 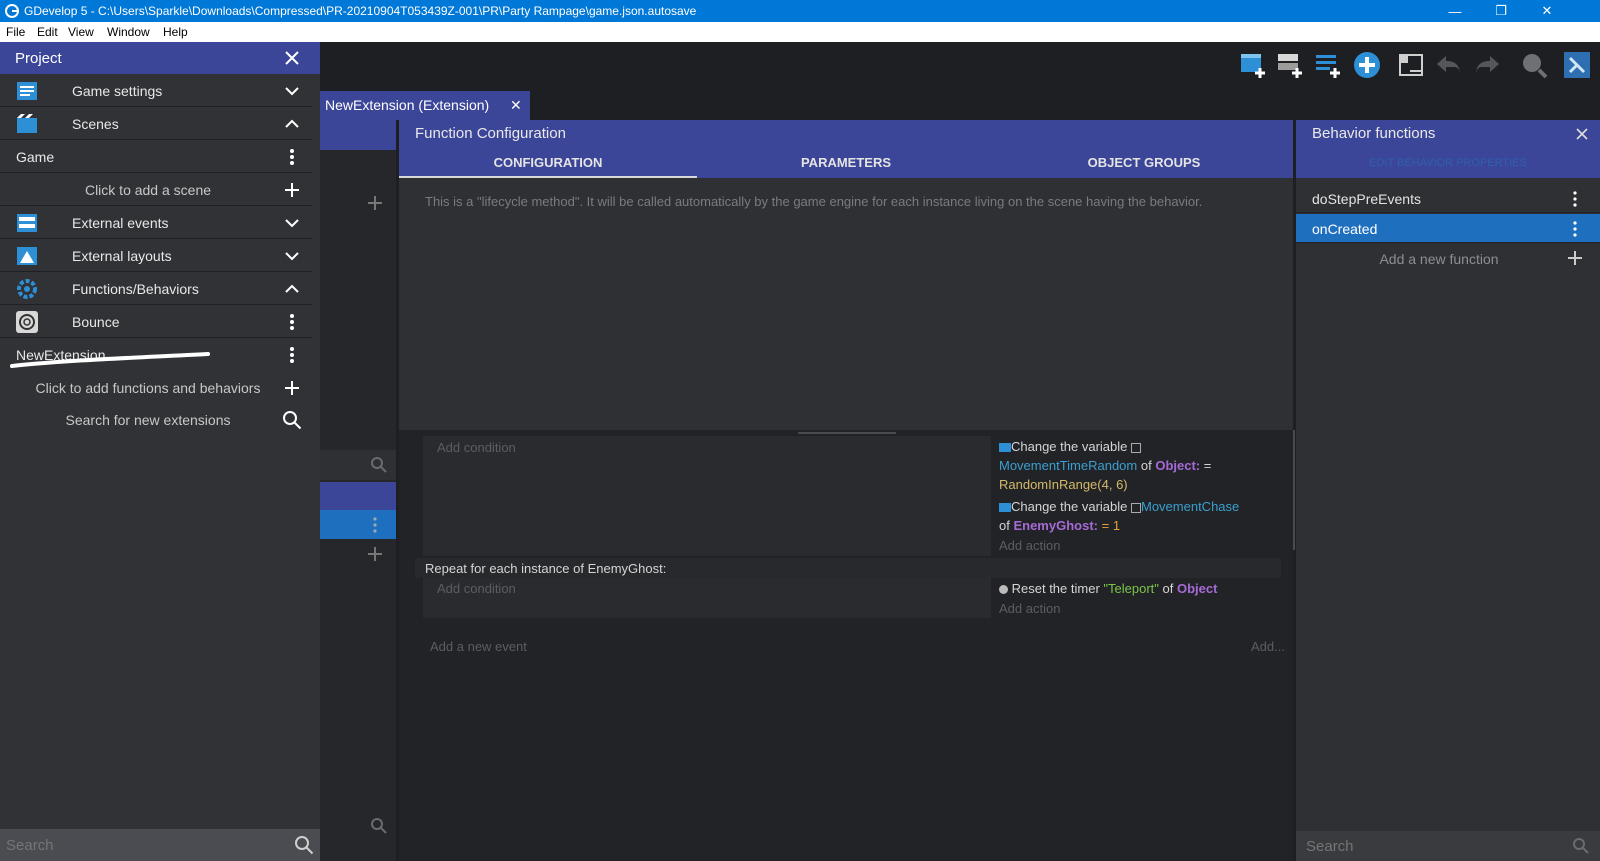 I want to click on tab-configuration: CONFIGURATION, so click(x=548, y=163).